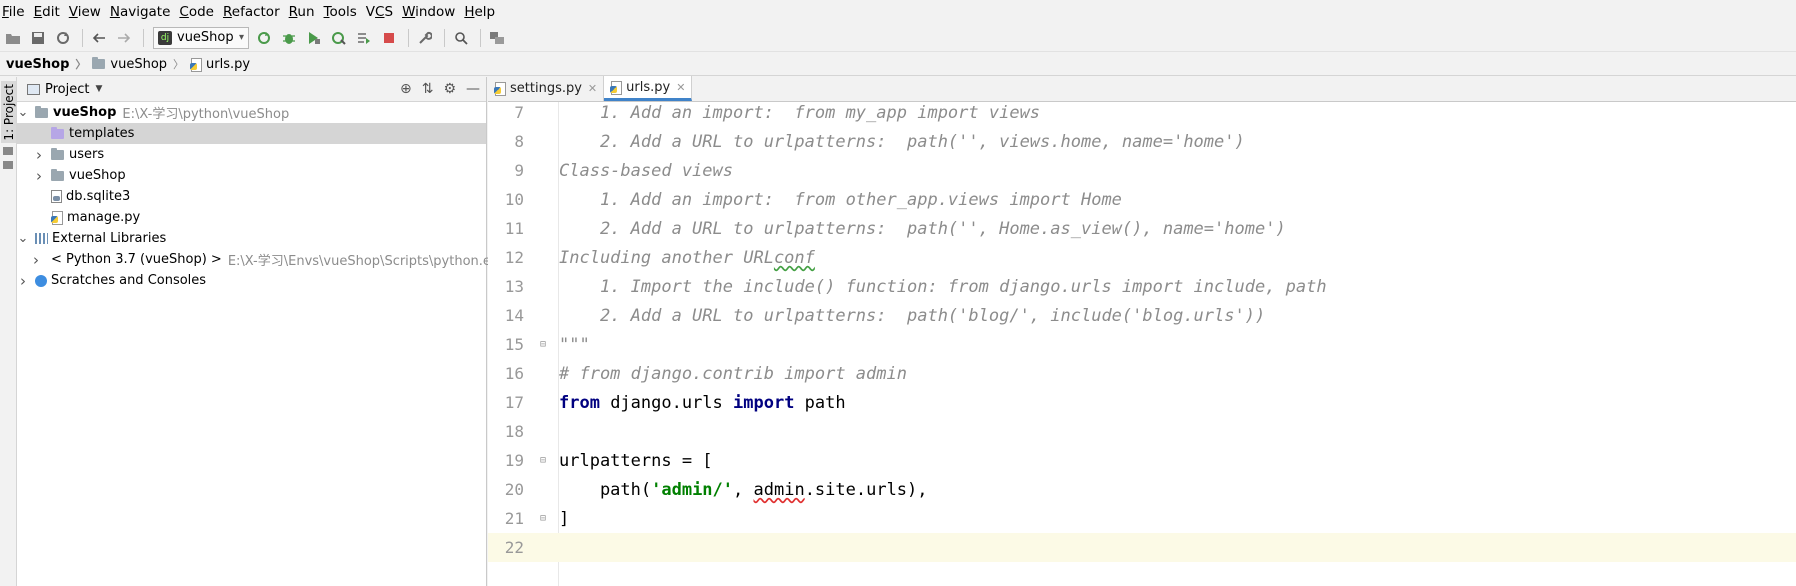 Image resolution: width=1796 pixels, height=586 pixels. Describe the element at coordinates (63, 38) in the screenshot. I see `sync-icon` at that location.